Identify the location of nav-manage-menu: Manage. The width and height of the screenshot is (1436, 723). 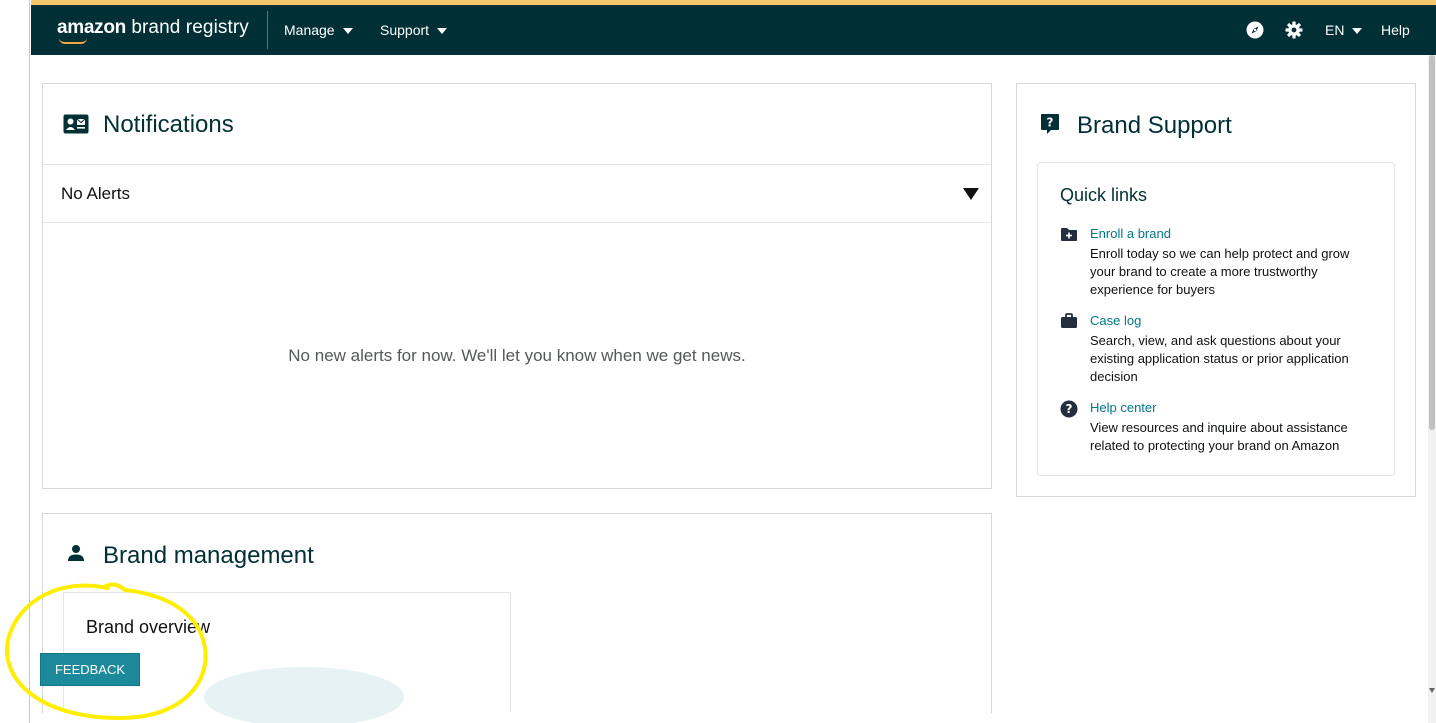
(318, 30).